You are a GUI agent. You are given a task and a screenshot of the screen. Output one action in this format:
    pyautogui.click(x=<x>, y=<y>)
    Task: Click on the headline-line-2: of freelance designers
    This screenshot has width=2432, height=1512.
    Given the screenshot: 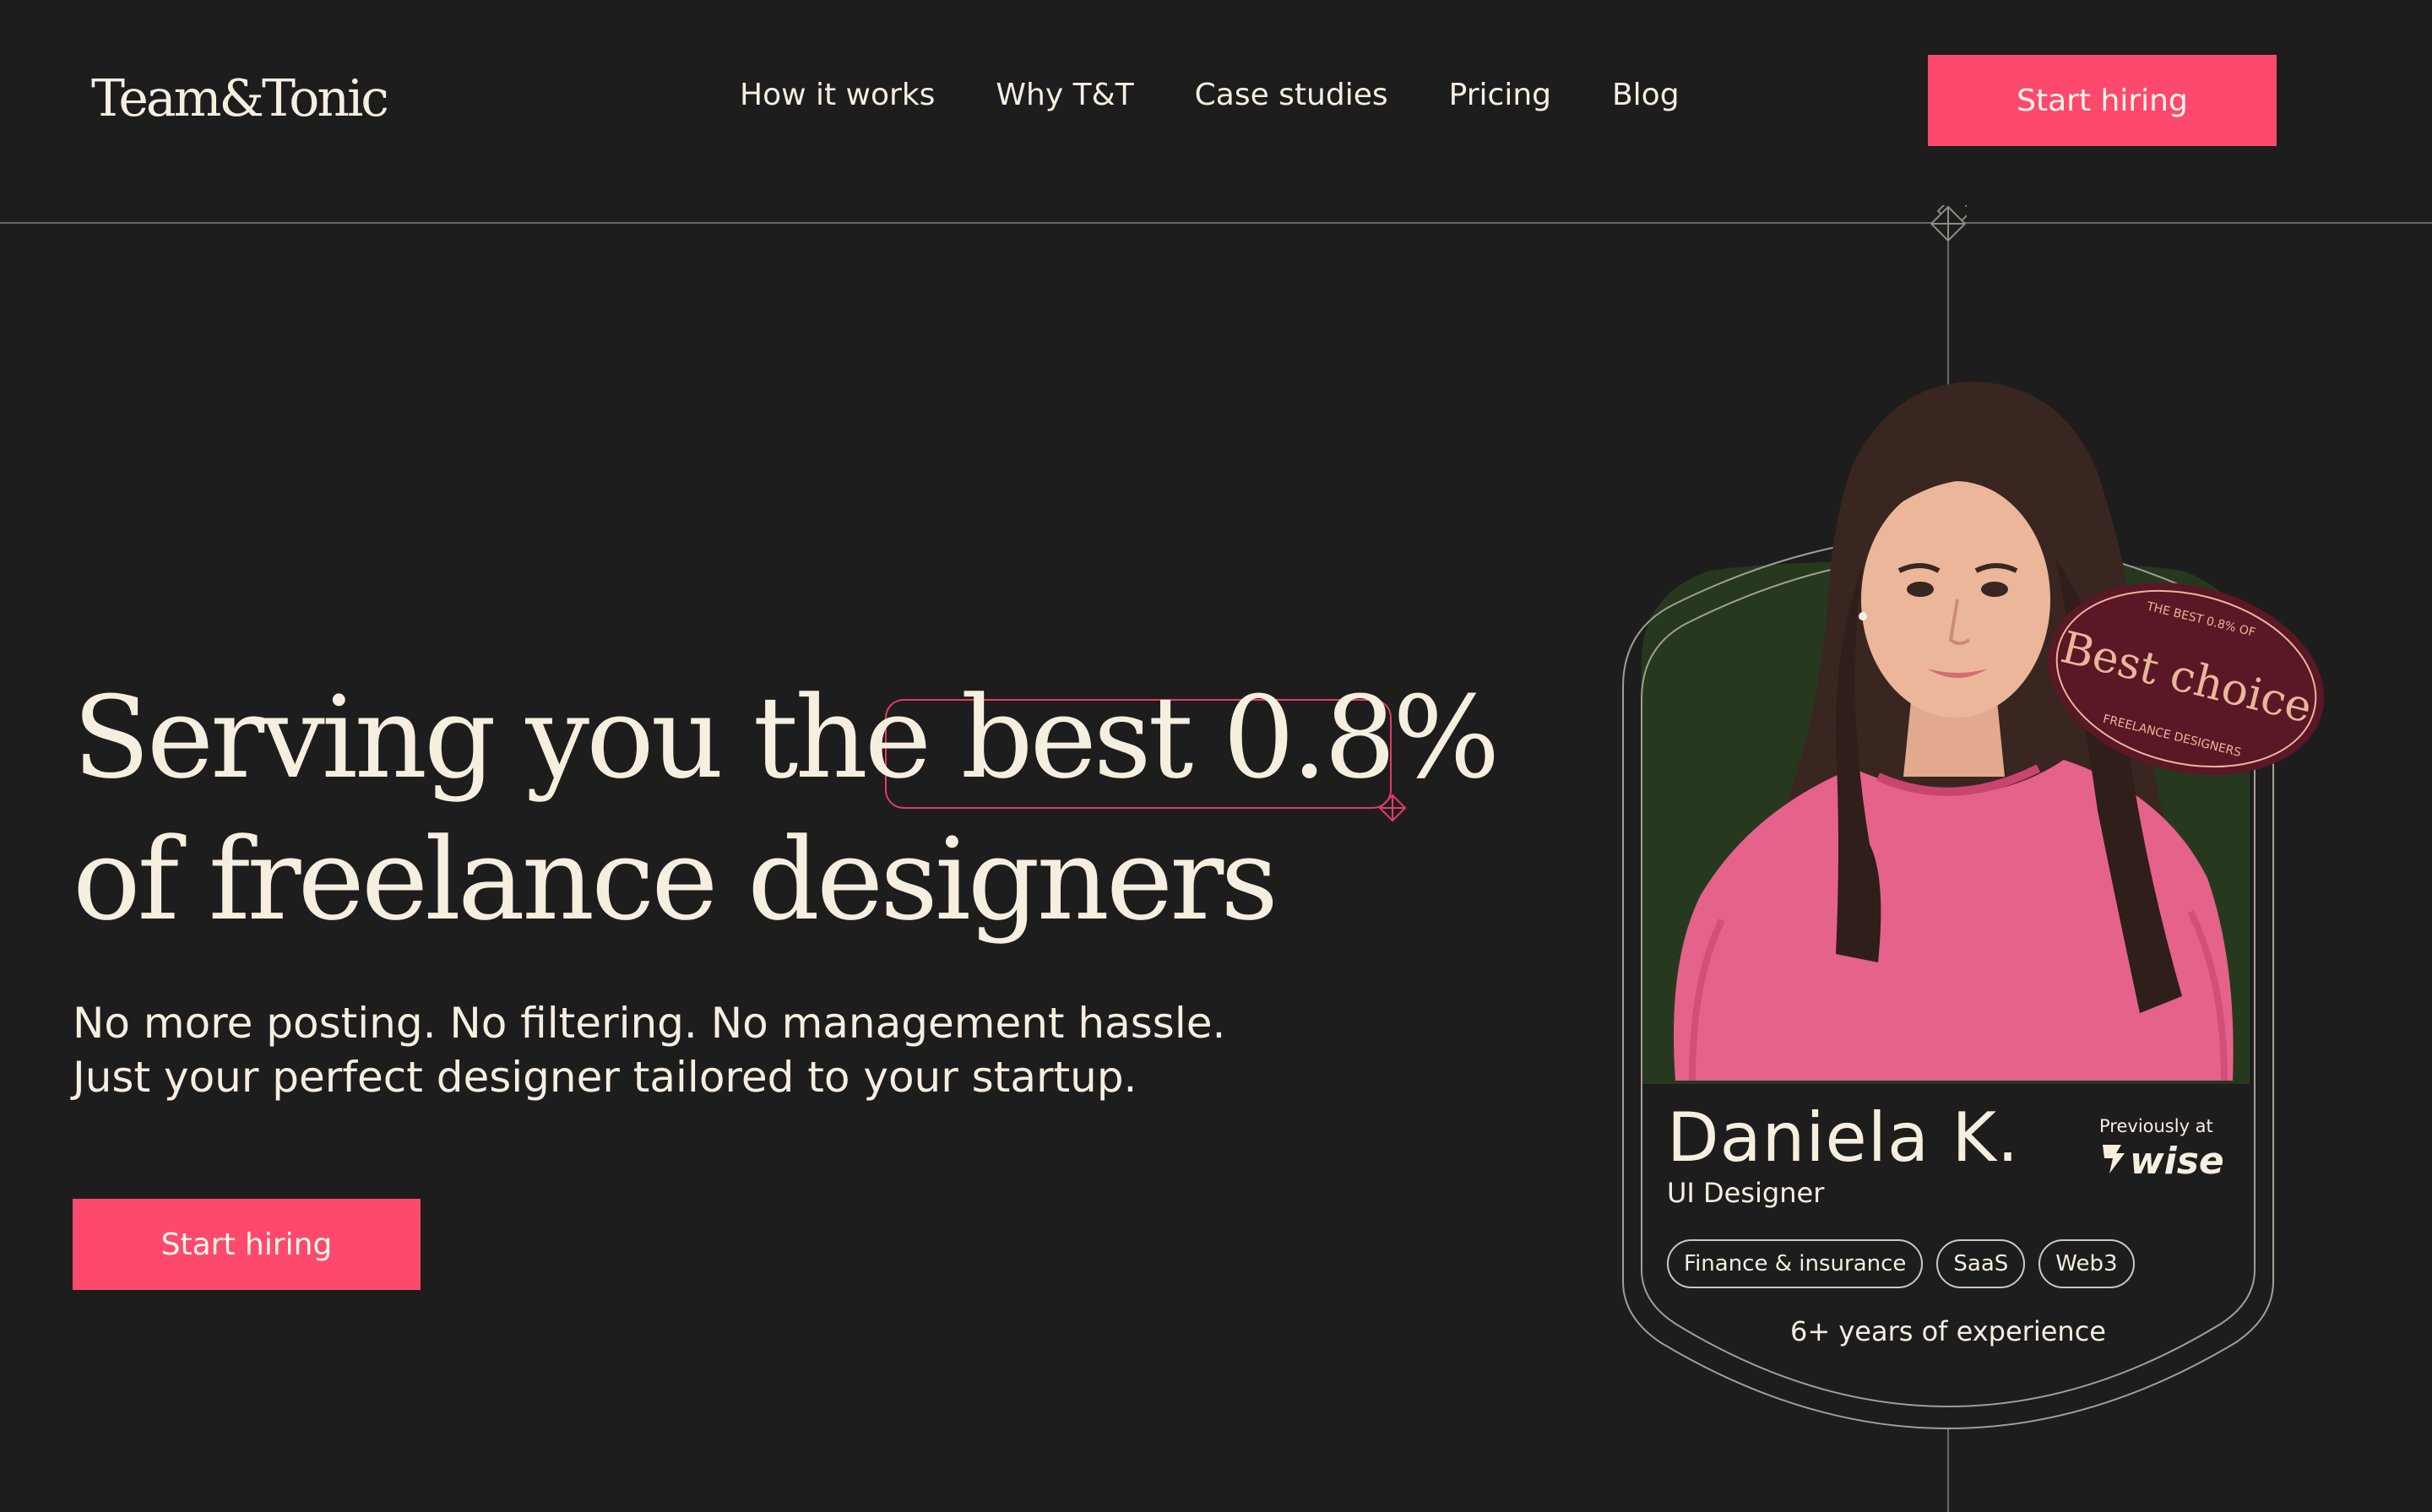 What is the action you would take?
    pyautogui.click(x=675, y=880)
    